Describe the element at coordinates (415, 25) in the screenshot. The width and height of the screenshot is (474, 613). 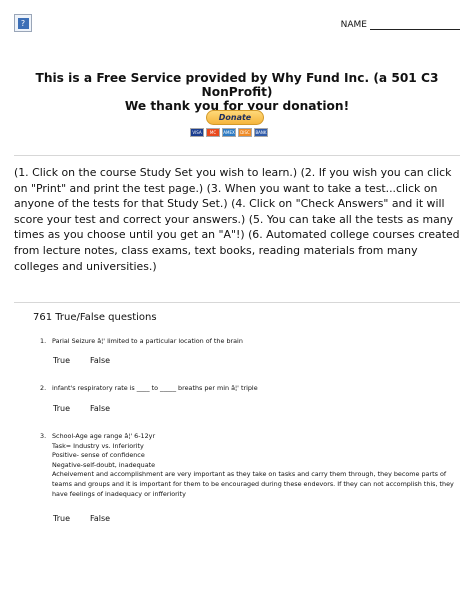
I see `name-blank-line` at that location.